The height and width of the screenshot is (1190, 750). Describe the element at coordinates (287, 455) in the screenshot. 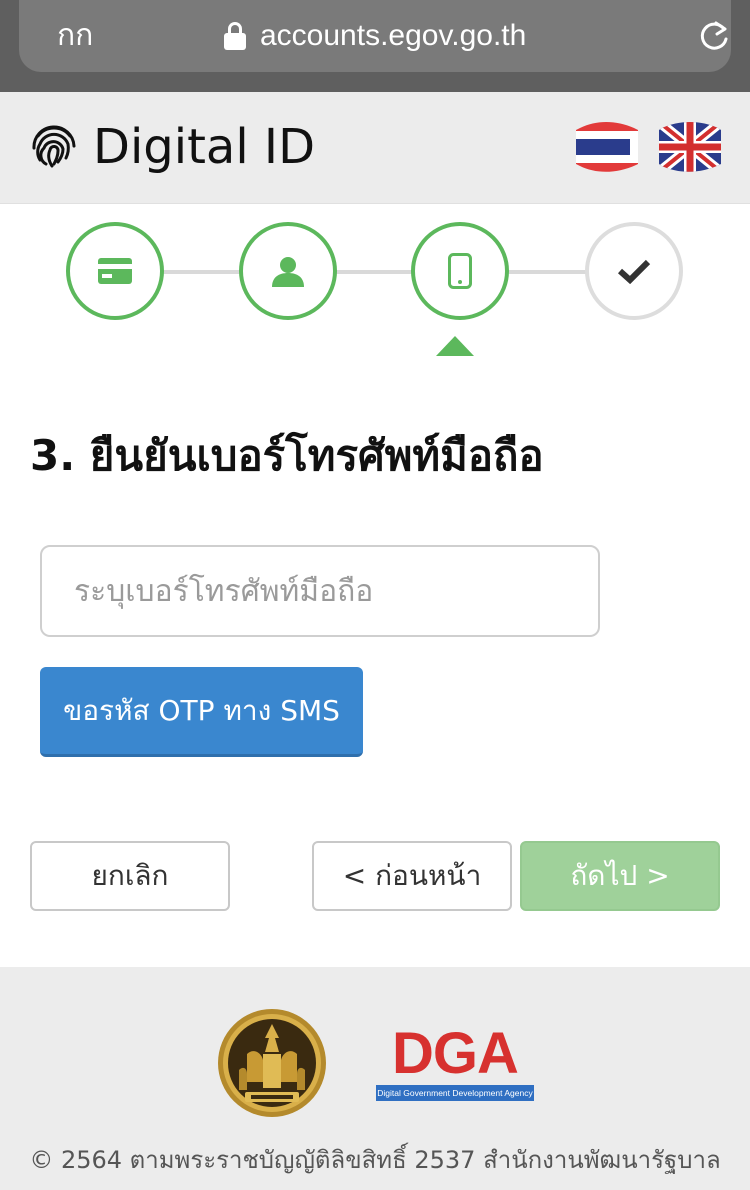

I see `page-title: 3. ยืนยันเบอร์โทรศัพท์มือถือ` at that location.